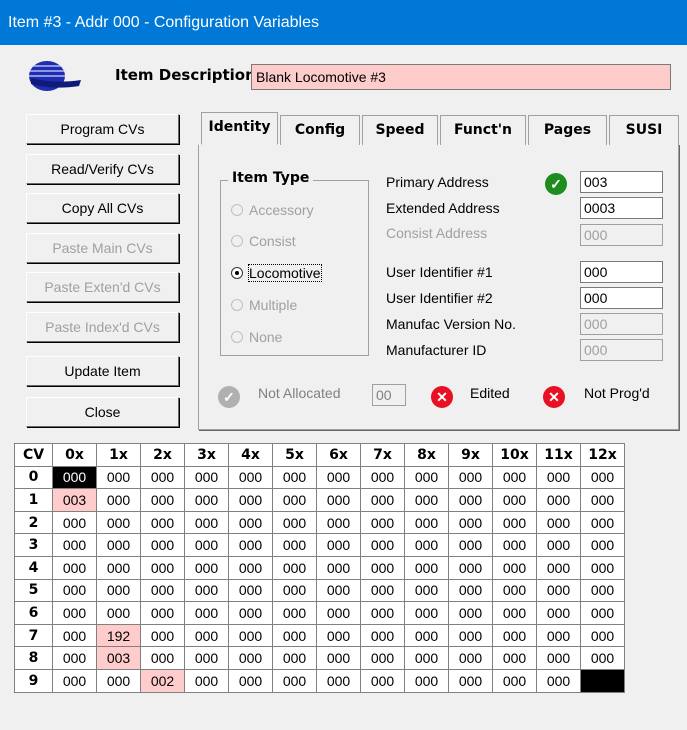  I want to click on cv-cell: 192, so click(118, 635).